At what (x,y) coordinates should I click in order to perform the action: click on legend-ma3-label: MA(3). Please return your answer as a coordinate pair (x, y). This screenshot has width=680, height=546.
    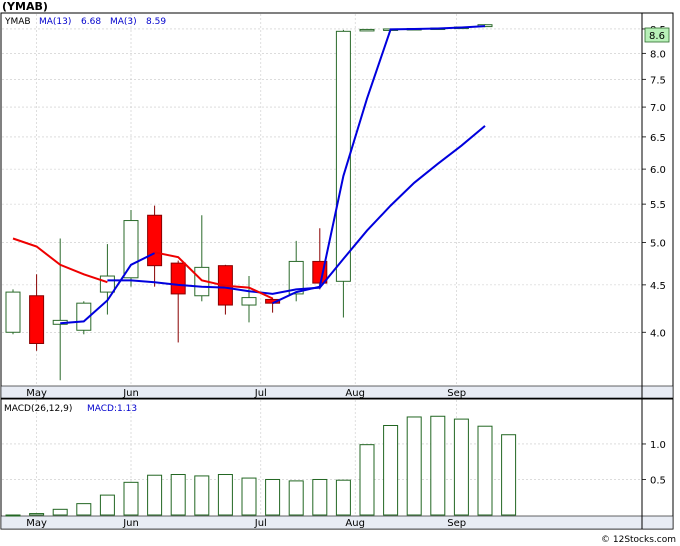
    Looking at the image, I should click on (123, 22).